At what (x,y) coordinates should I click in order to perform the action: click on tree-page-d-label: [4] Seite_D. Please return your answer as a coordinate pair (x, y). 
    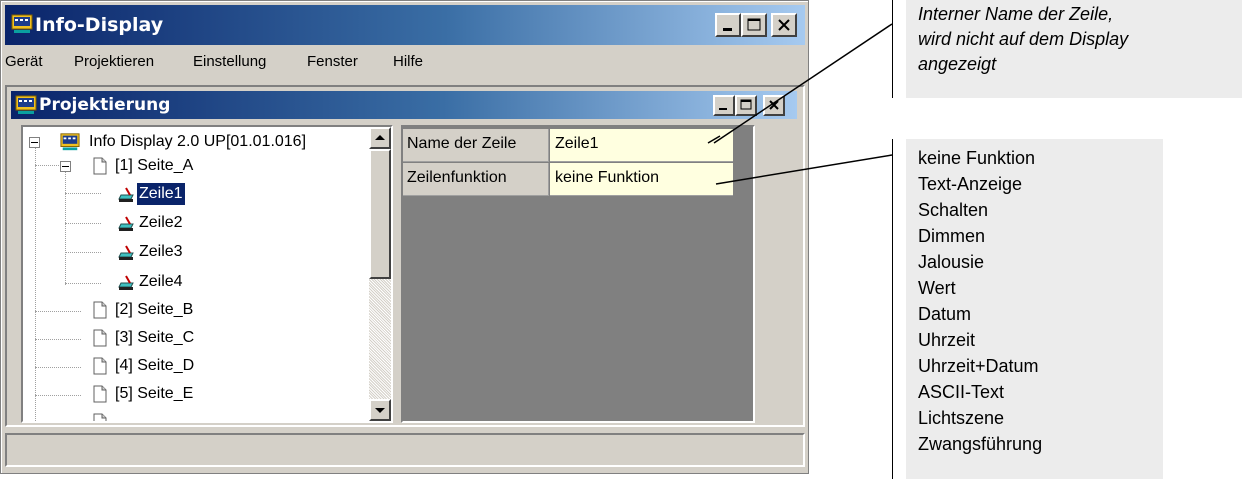
    Looking at the image, I should click on (155, 365).